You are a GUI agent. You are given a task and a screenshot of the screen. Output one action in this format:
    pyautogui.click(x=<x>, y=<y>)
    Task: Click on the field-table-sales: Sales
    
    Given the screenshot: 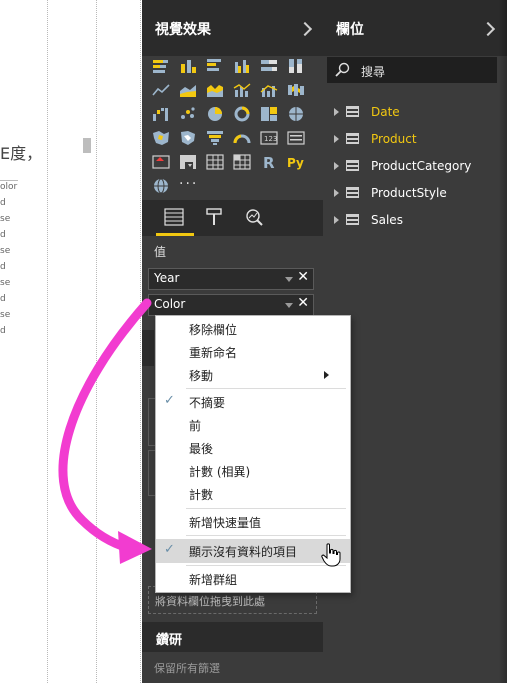 What is the action you would take?
    pyautogui.click(x=415, y=221)
    